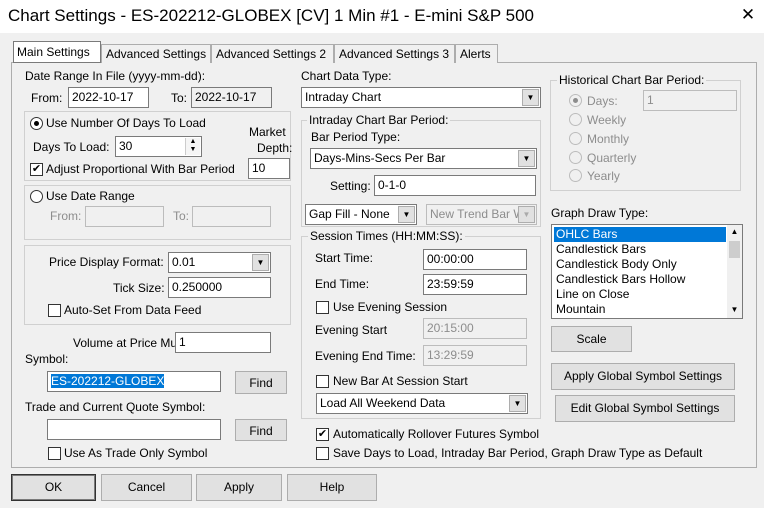  What do you see at coordinates (365, 356) in the screenshot?
I see `evening-end-label: Evening End Time:` at bounding box center [365, 356].